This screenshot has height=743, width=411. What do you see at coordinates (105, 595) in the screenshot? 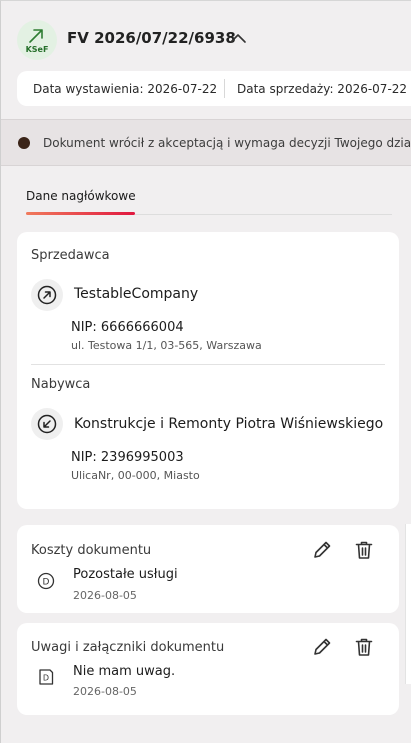
I see `cost-item-date: 2026-08-05` at bounding box center [105, 595].